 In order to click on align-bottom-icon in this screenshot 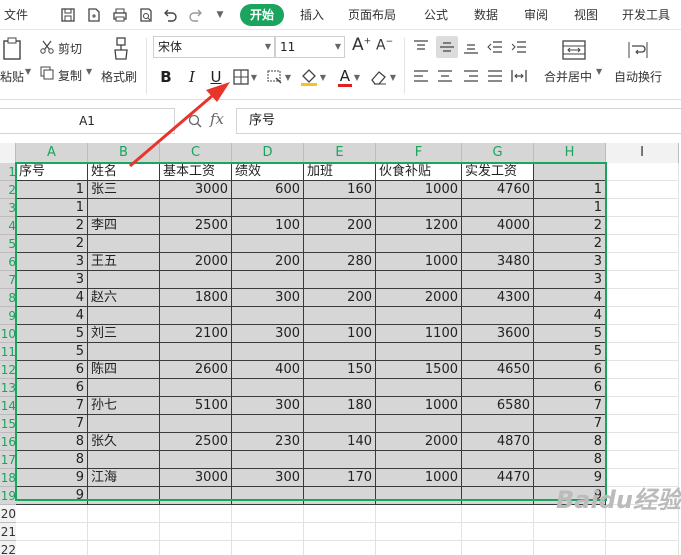, I will do `click(471, 47)`.